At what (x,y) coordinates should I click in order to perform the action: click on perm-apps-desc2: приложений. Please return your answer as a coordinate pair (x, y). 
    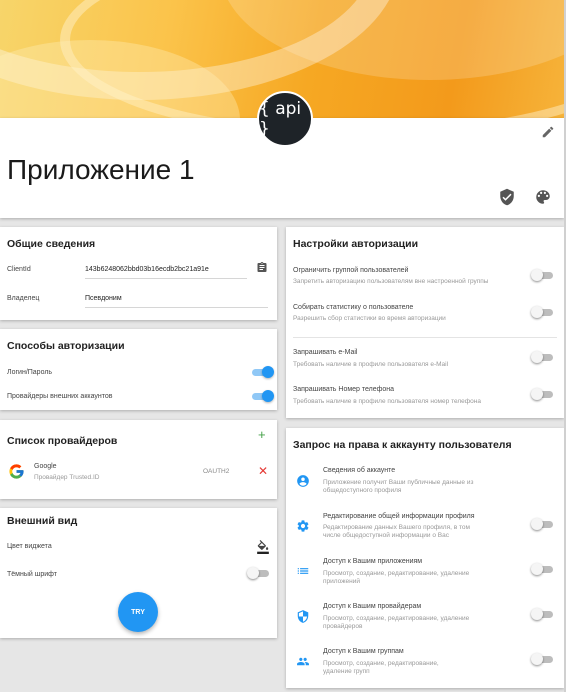
    Looking at the image, I should click on (341, 581).